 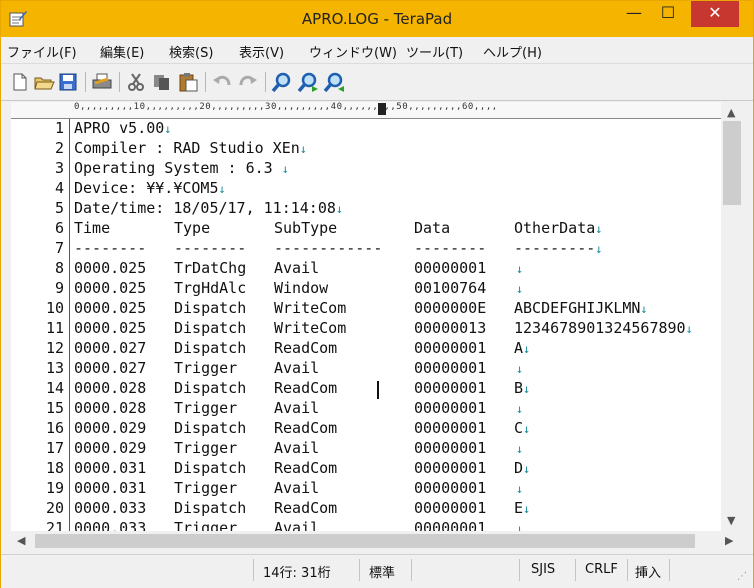 What do you see at coordinates (601, 569) in the screenshot?
I see `status-newline: CRLF` at bounding box center [601, 569].